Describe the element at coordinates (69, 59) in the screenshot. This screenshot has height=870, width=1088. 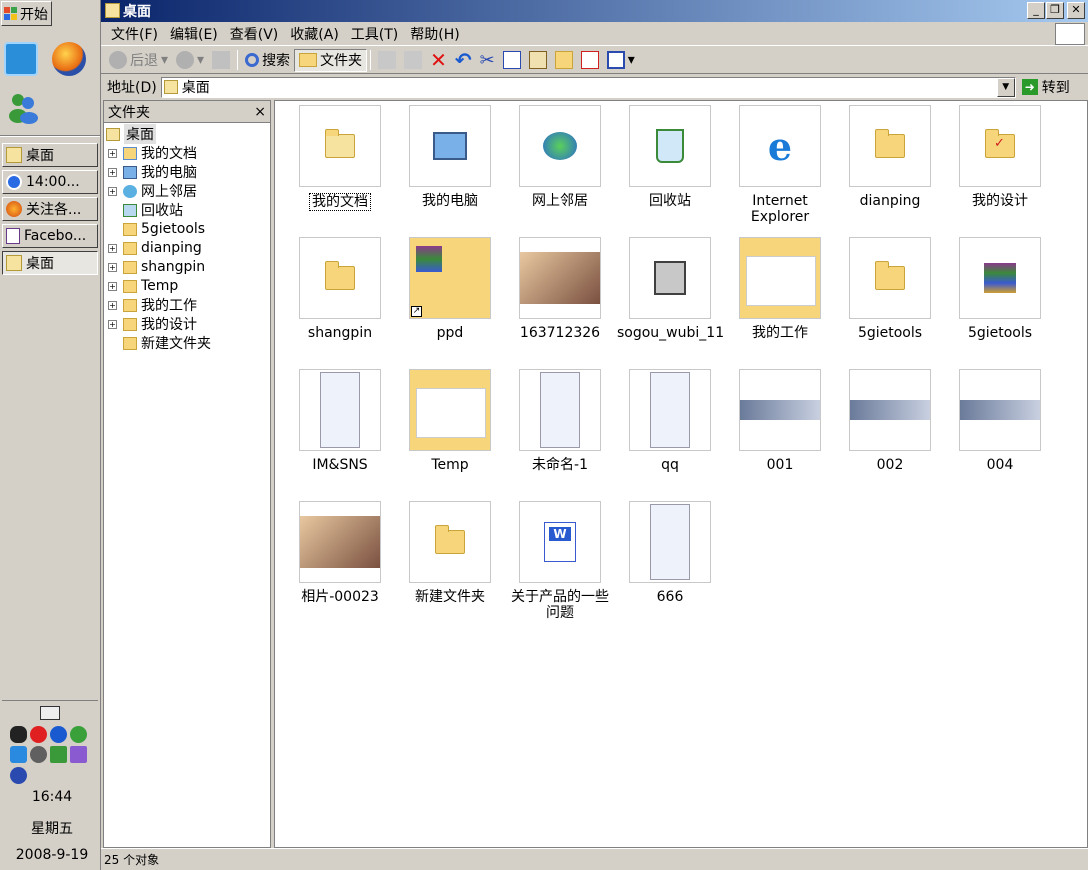
I see `firefox-icon` at that location.